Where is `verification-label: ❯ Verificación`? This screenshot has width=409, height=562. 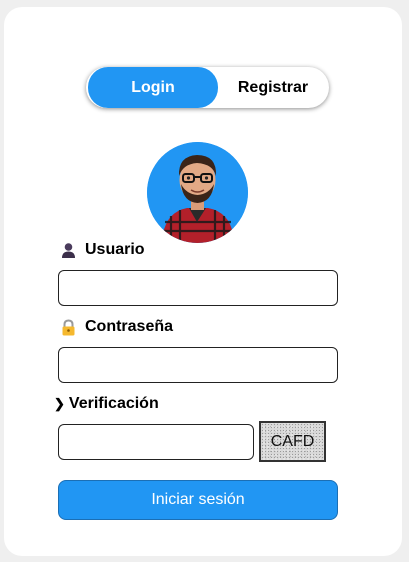 verification-label: ❯ Verificación is located at coordinates (106, 404).